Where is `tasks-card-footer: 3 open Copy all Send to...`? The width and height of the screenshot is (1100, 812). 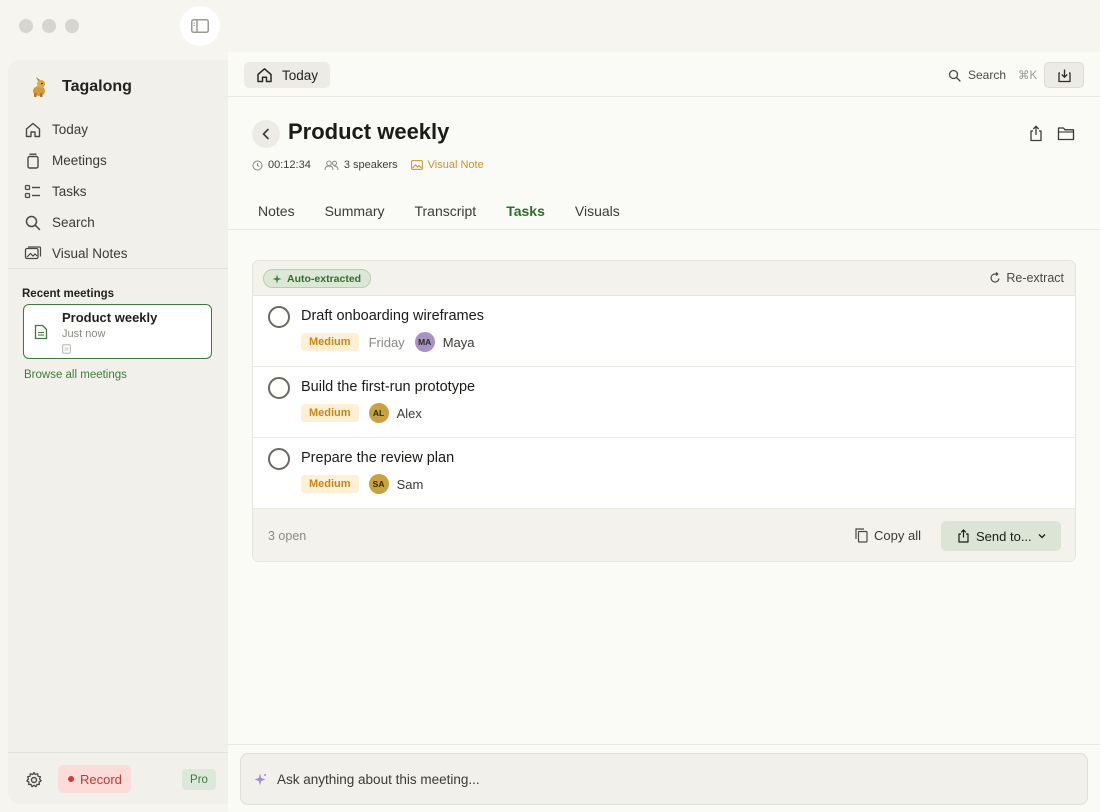
tasks-card-footer: 3 open Copy all Send to... is located at coordinates (664, 535).